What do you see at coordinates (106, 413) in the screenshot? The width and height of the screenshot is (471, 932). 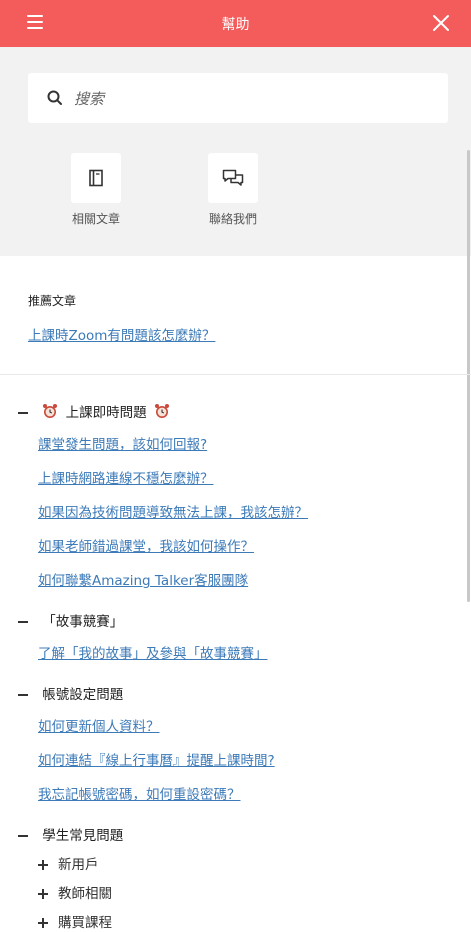 I see `section-title: 上課即時問題` at bounding box center [106, 413].